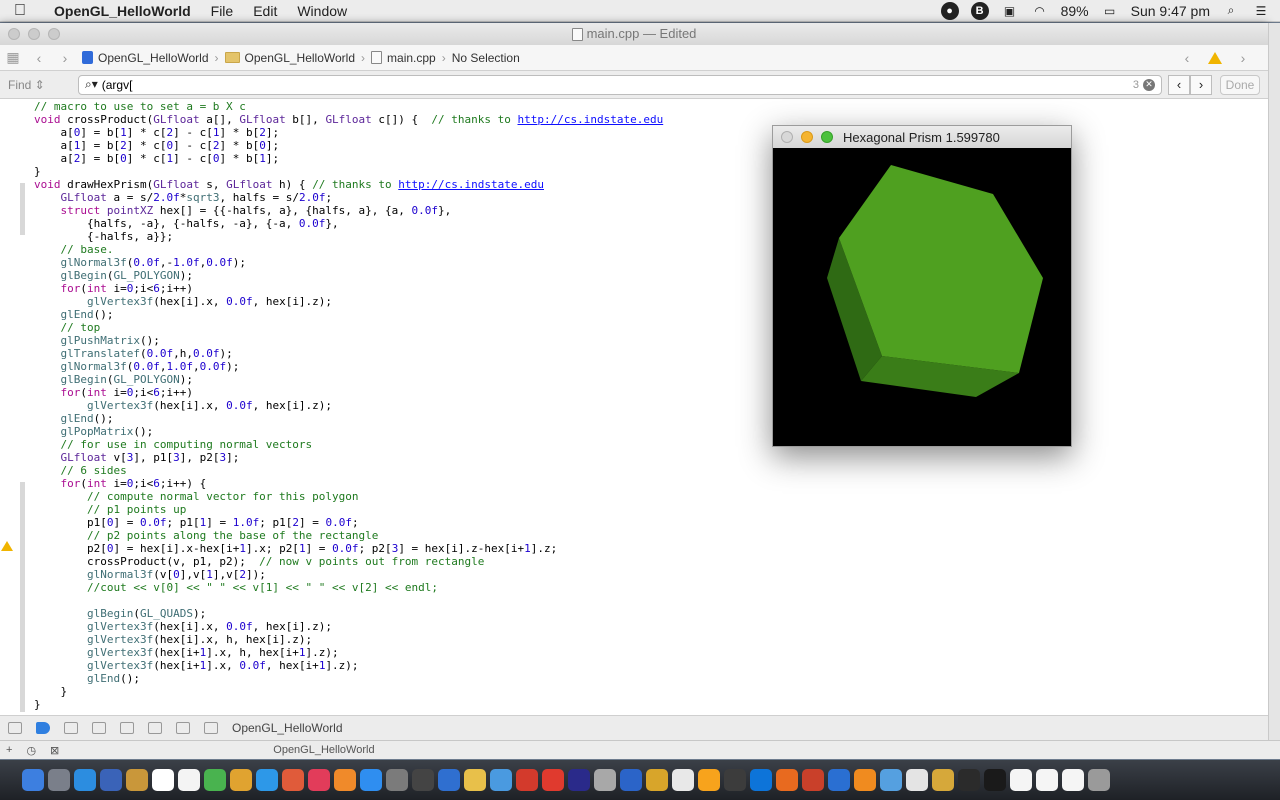  What do you see at coordinates (348, 639) in the screenshot?
I see `code-line: glVertex3f(hex[i].x, h, hex[i].z);` at bounding box center [348, 639].